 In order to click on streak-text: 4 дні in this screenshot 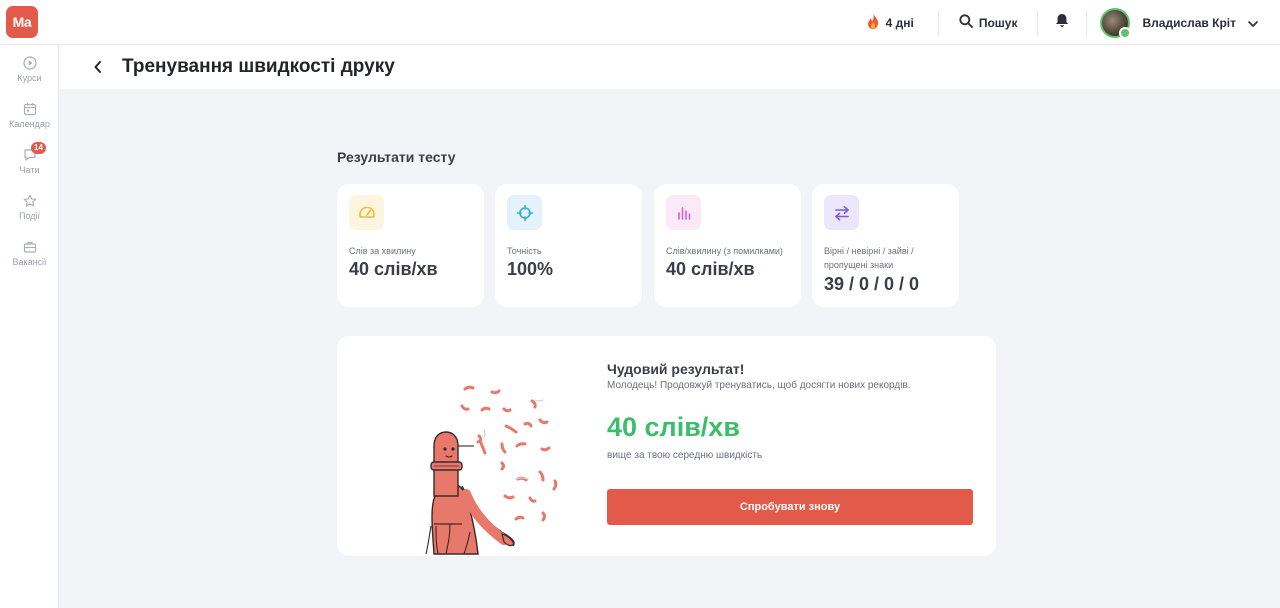, I will do `click(899, 22)`.